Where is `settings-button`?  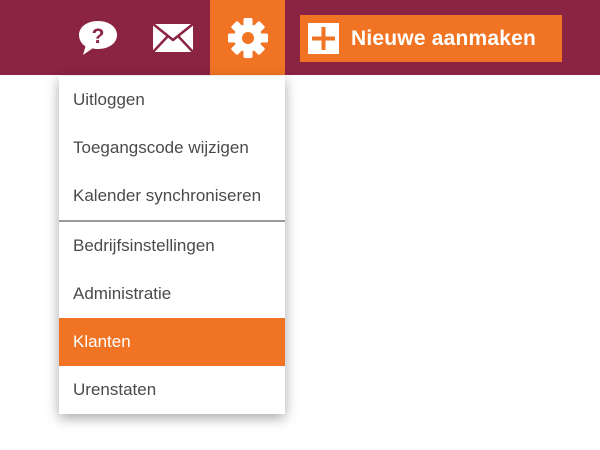
settings-button is located at coordinates (247, 37).